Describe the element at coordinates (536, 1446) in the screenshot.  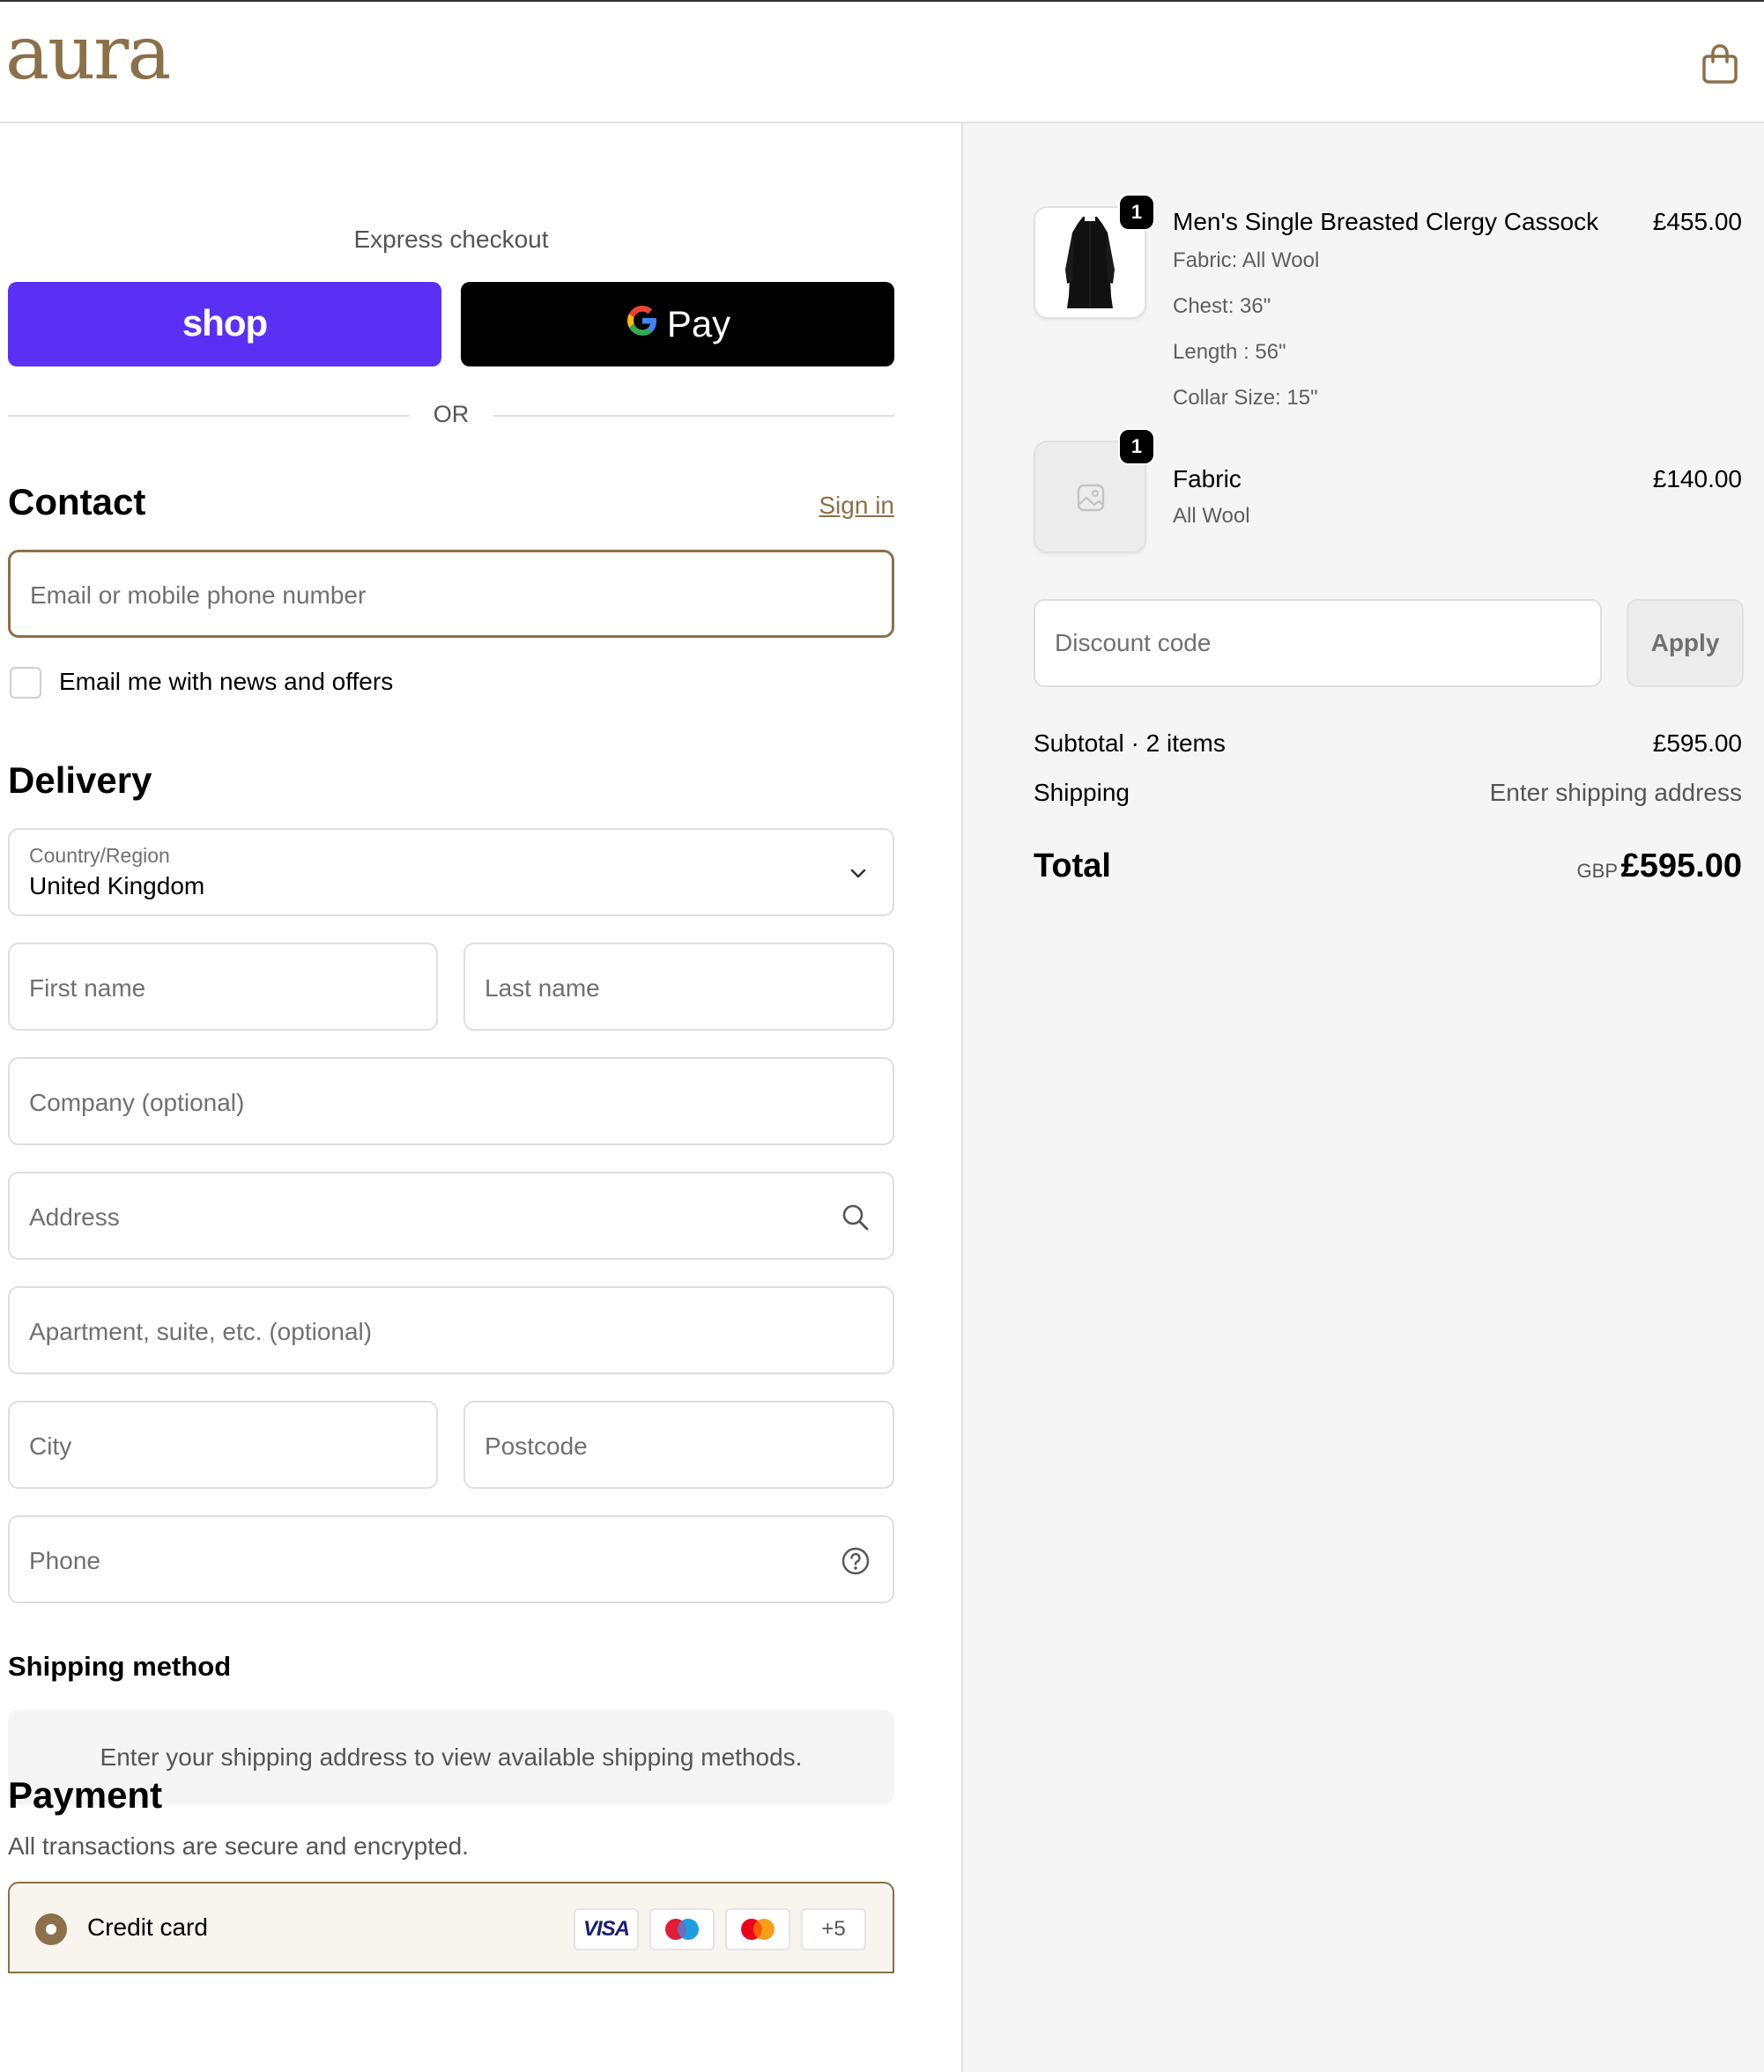
I see `postcode-placeholder: Postcode` at that location.